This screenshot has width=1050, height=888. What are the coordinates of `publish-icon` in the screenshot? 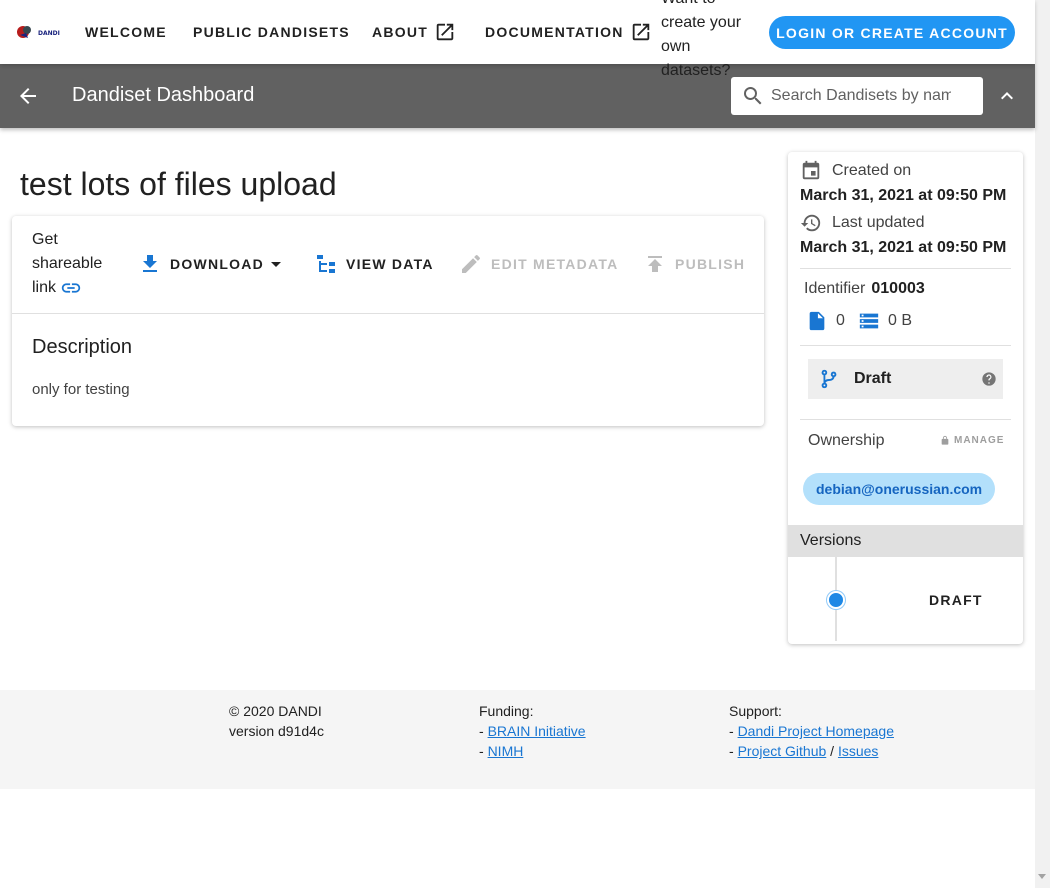 It's located at (655, 264).